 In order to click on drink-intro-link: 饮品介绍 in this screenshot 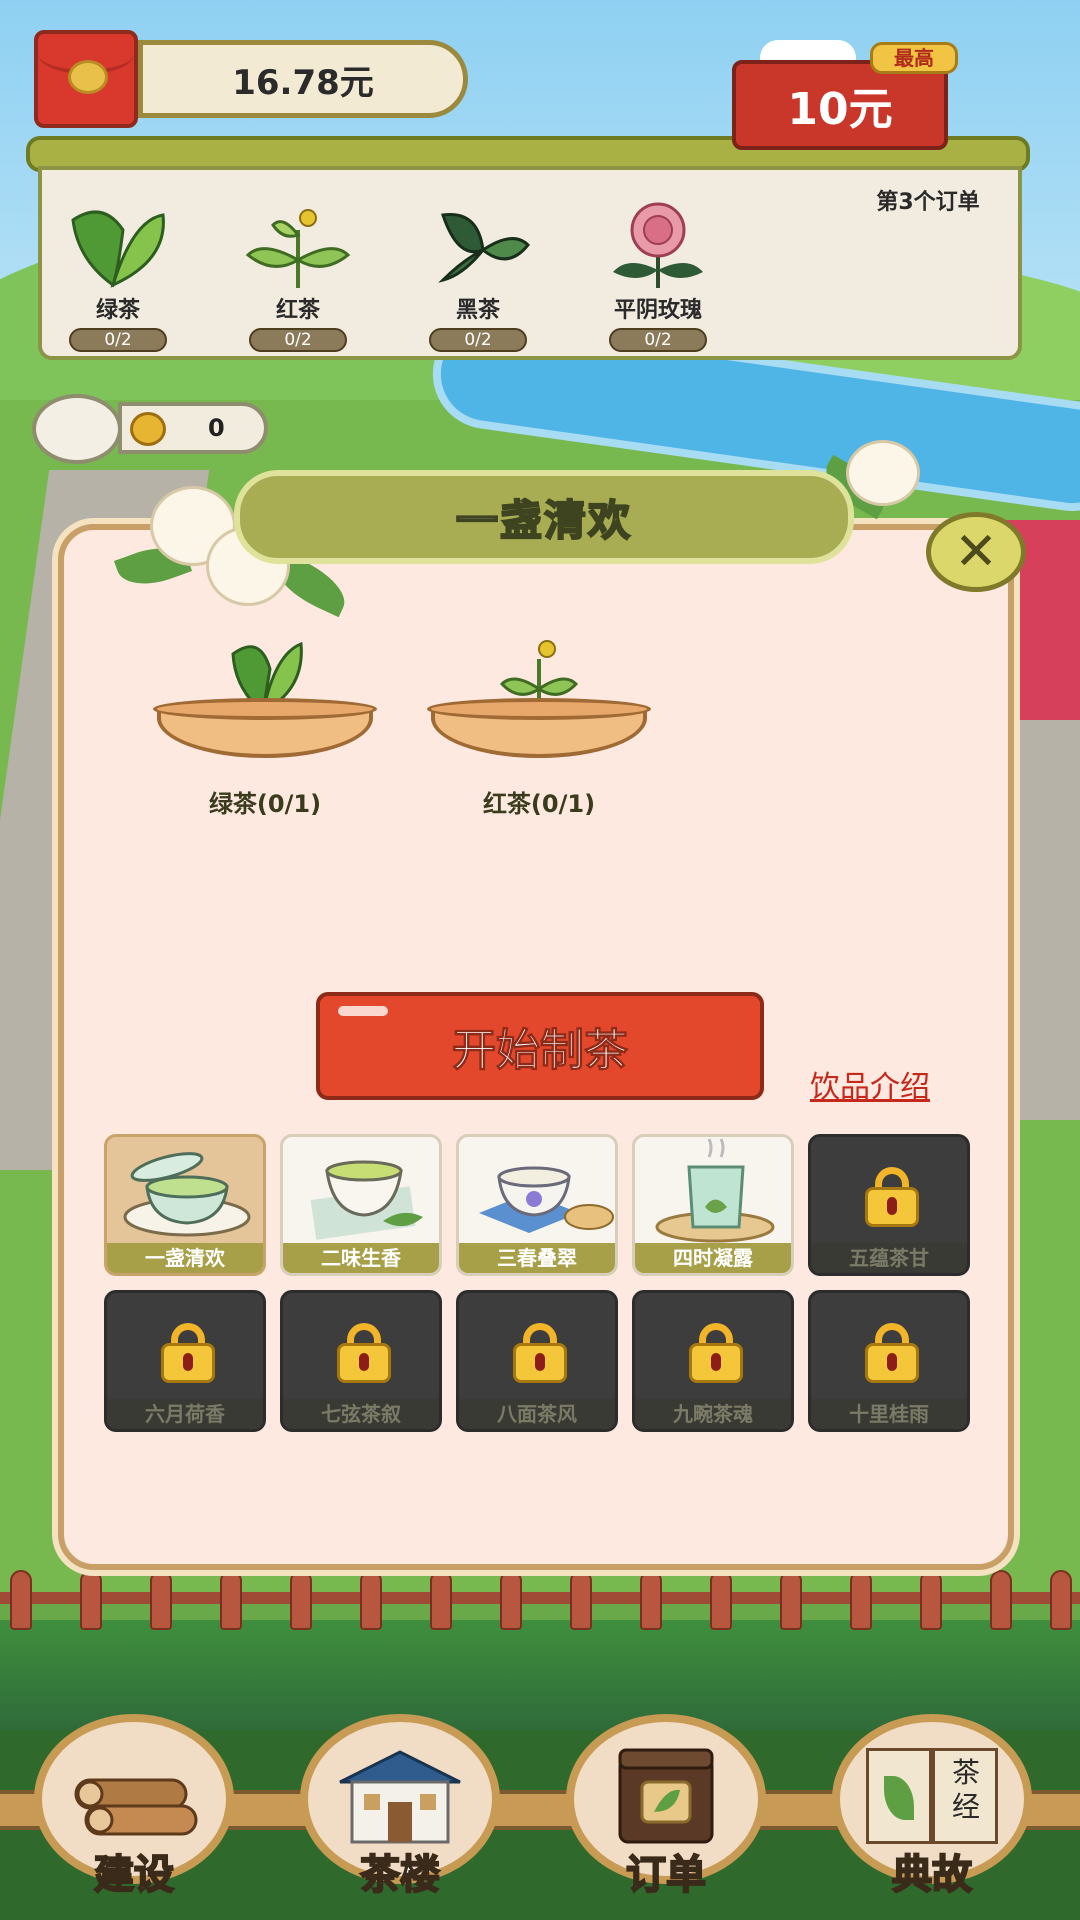, I will do `click(870, 1084)`.